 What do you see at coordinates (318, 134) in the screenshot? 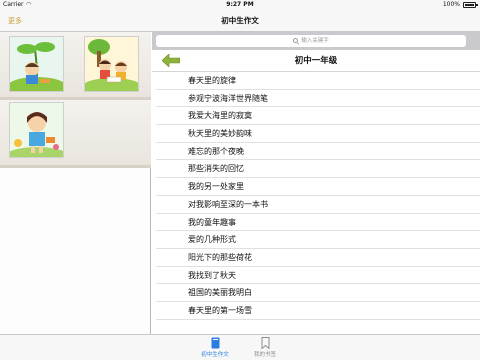
I see `essay-item: 秋天里的美妙韵味` at bounding box center [318, 134].